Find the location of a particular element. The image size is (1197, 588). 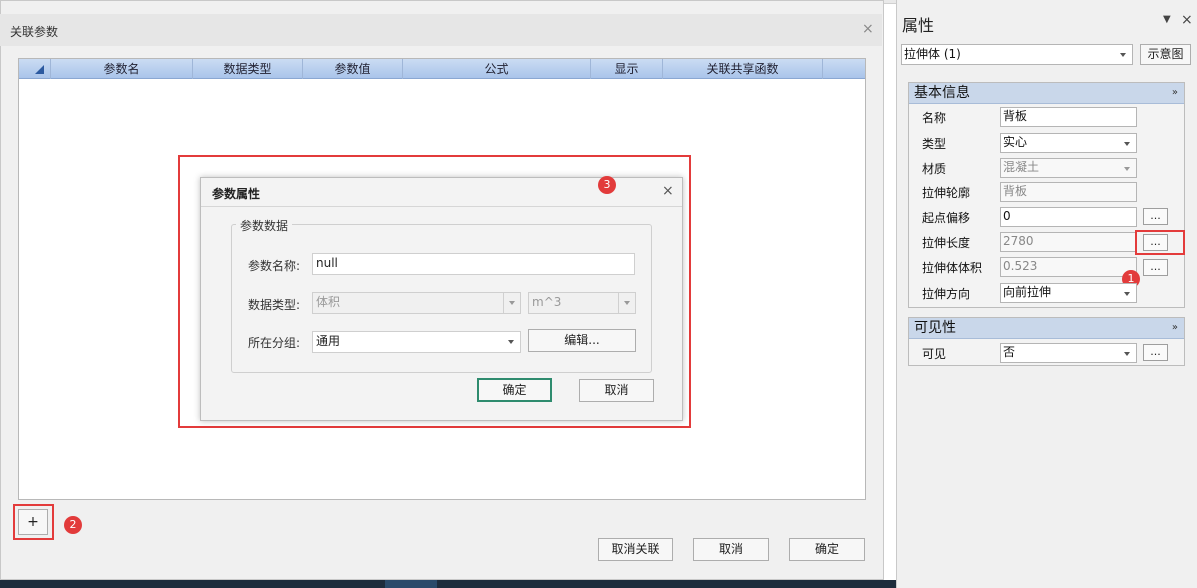

select-all-cell is located at coordinates (35, 69).